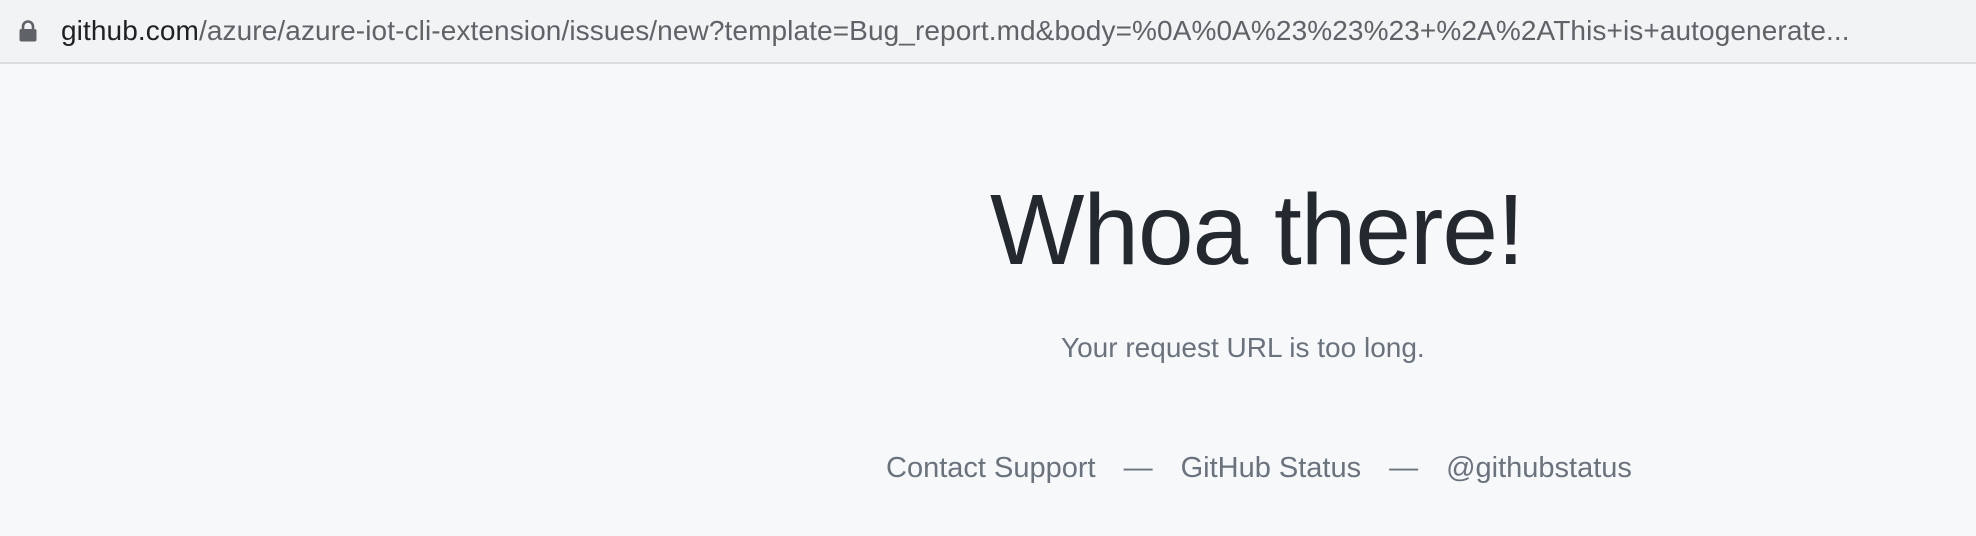 Image resolution: width=1976 pixels, height=536 pixels. I want to click on contact-support-link: Contact Support, so click(991, 468).